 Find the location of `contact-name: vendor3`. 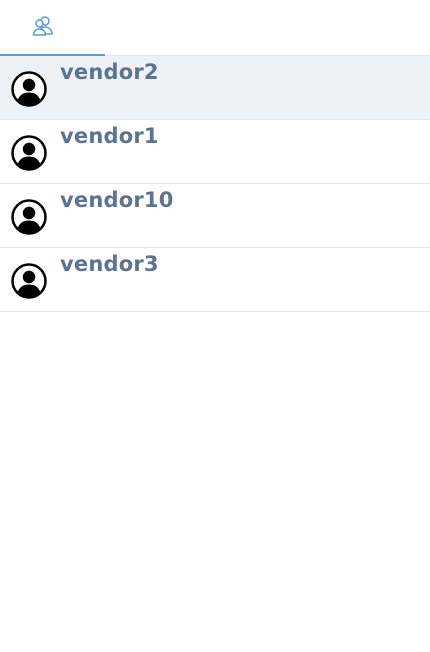

contact-name: vendor3 is located at coordinates (109, 264).